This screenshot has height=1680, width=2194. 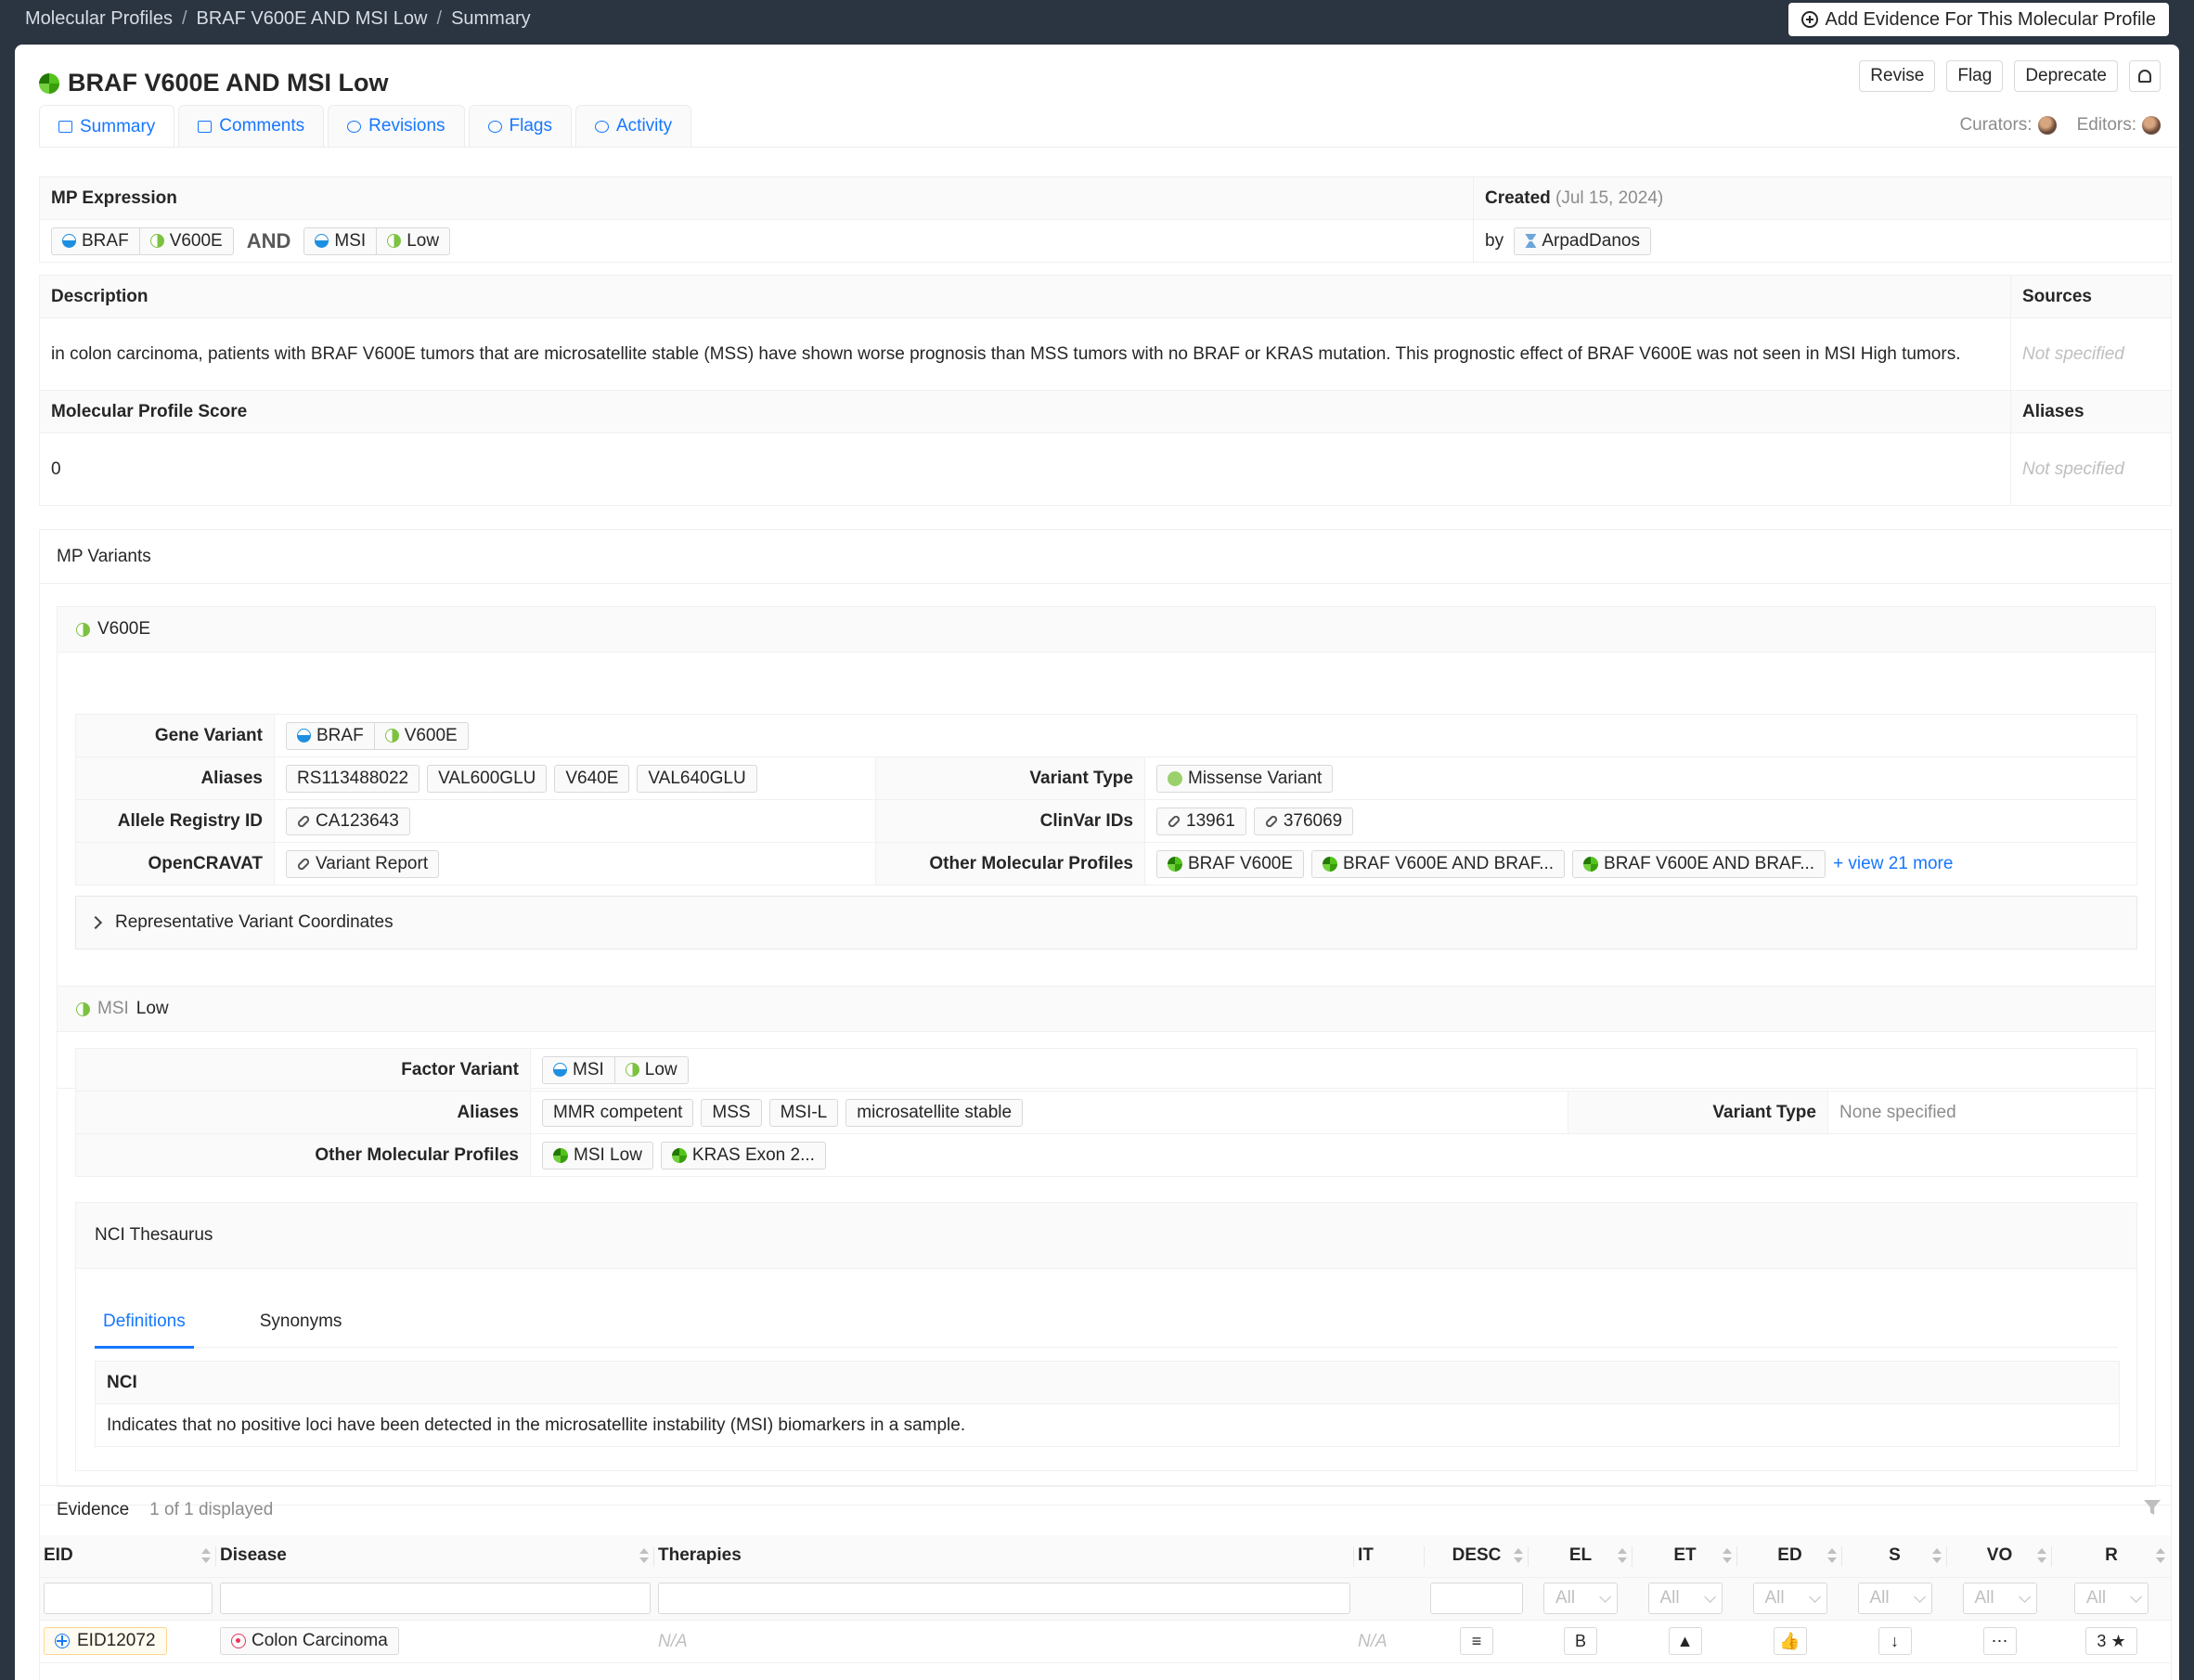 I want to click on s-cell: ↓, so click(x=1895, y=1641).